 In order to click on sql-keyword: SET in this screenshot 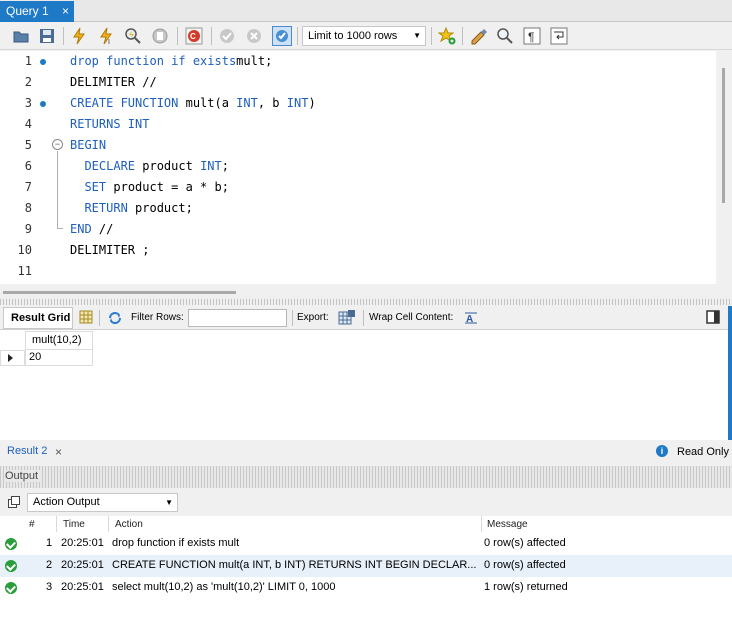, I will do `click(95, 187)`.